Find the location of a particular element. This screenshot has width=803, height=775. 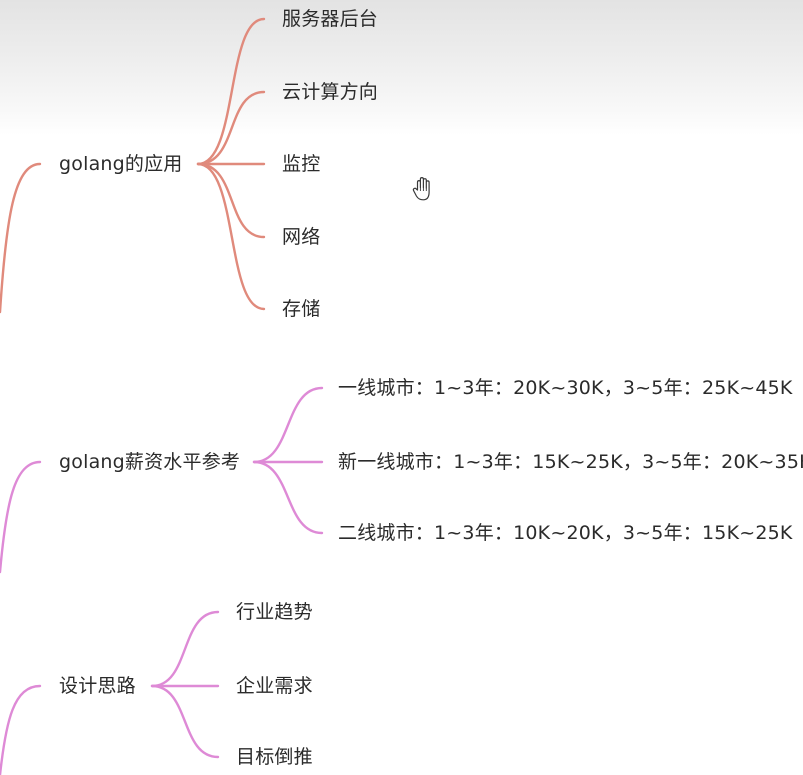

subtopic-monitoring: 监控 is located at coordinates (301, 164).